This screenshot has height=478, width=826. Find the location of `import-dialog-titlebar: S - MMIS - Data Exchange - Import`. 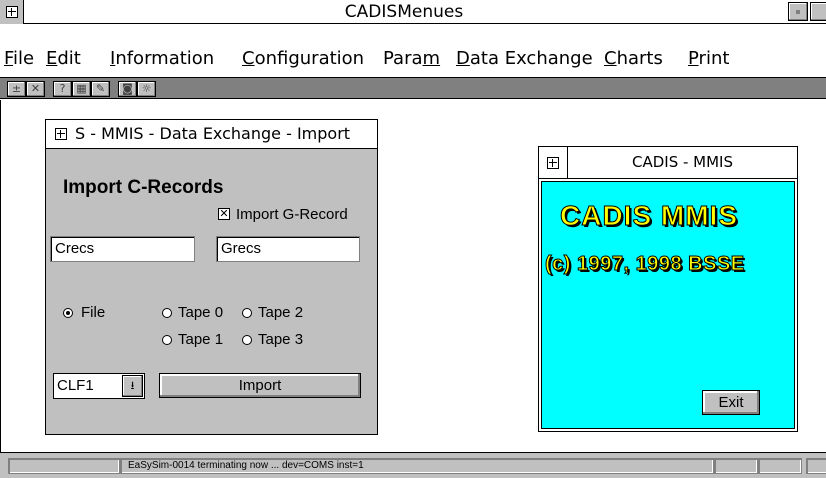

import-dialog-titlebar: S - MMIS - Data Exchange - Import is located at coordinates (211, 134).